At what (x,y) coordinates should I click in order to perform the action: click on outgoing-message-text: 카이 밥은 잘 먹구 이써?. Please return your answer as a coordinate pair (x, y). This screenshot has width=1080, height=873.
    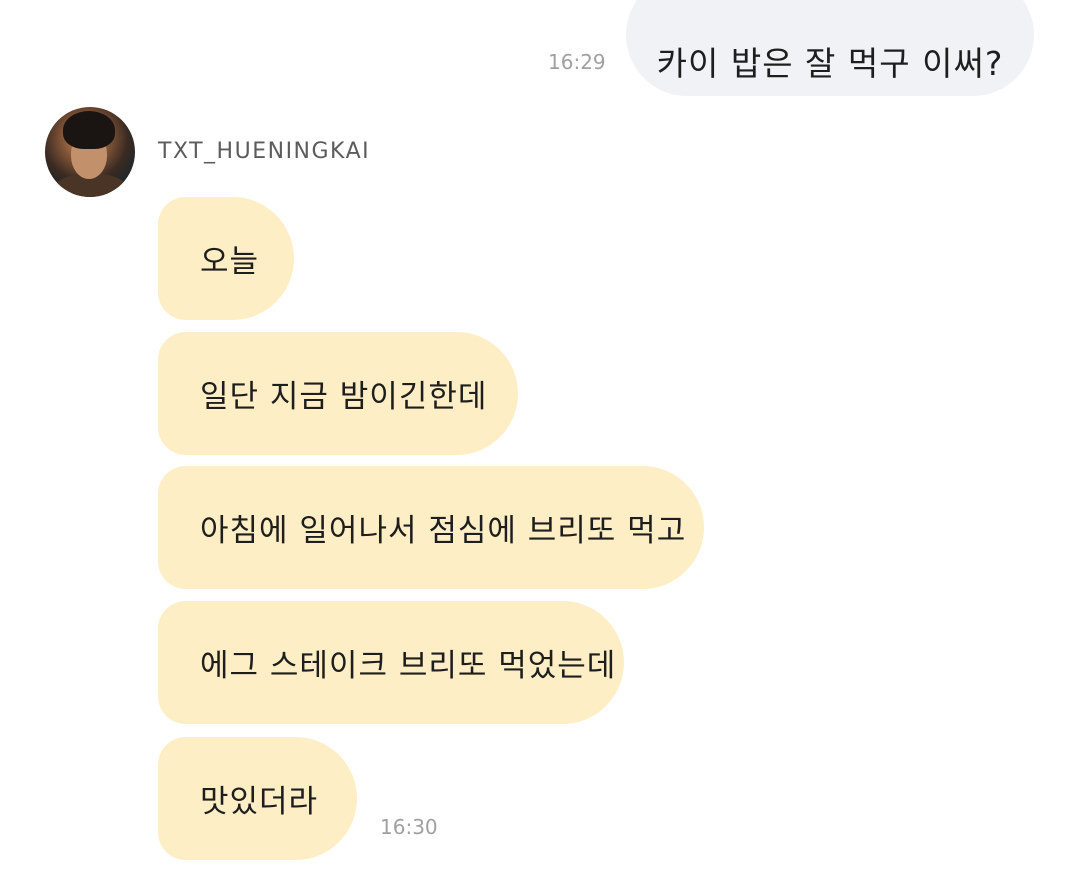
    Looking at the image, I should click on (830, 63).